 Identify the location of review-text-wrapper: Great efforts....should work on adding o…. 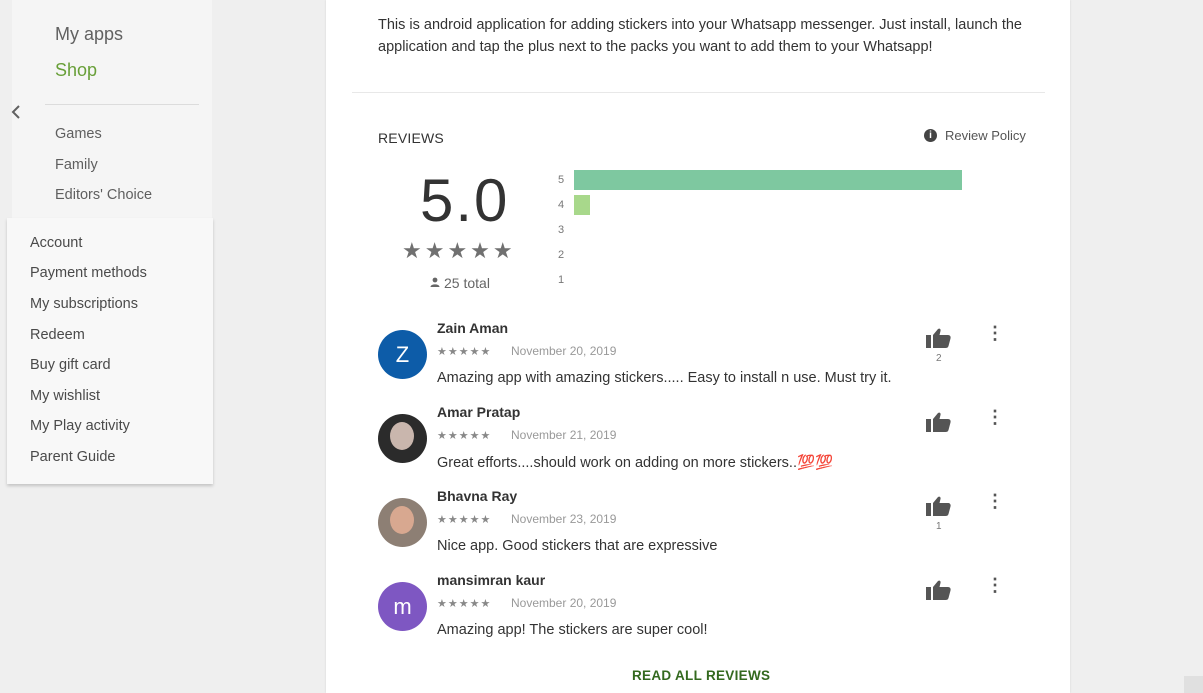
(635, 462).